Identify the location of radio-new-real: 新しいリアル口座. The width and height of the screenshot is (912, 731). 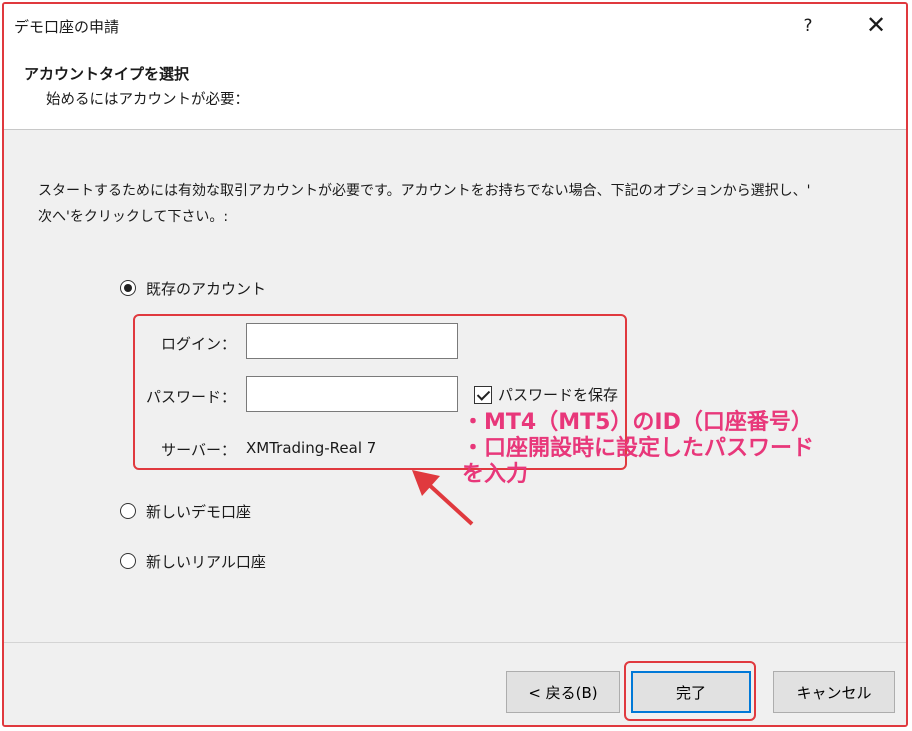
(193, 561).